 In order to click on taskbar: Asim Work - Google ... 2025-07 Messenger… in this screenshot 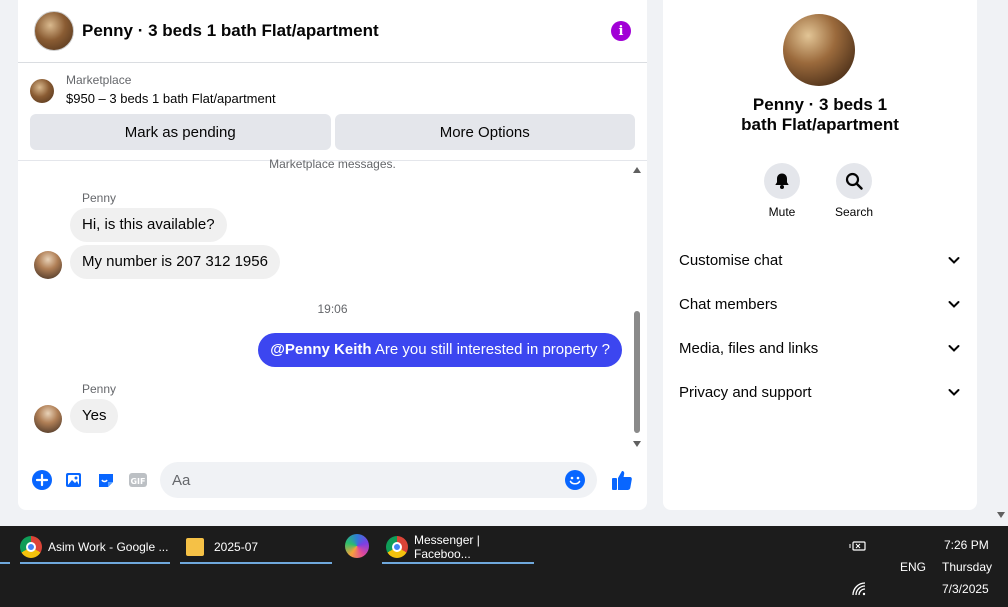, I will do `click(504, 566)`.